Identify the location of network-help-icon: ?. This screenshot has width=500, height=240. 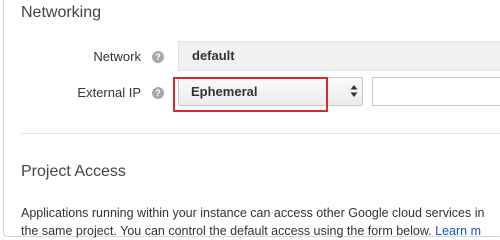
(158, 57).